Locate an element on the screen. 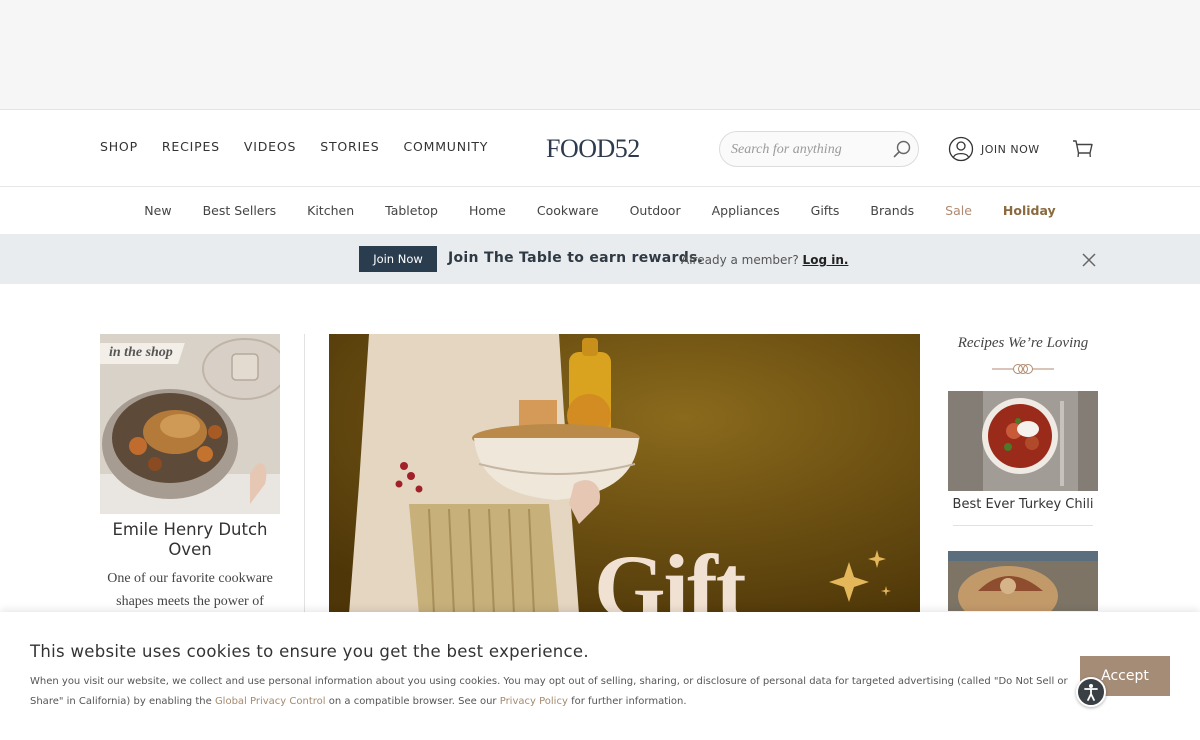 The width and height of the screenshot is (1200, 740). join-now-link: JOIN NOW is located at coordinates (1010, 149).